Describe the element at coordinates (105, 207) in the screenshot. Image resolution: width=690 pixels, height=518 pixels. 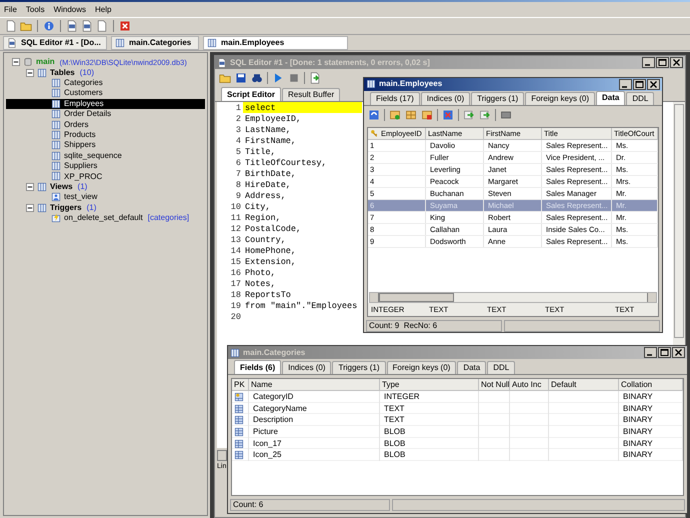
I see `tree-item: Triggers (1)` at that location.